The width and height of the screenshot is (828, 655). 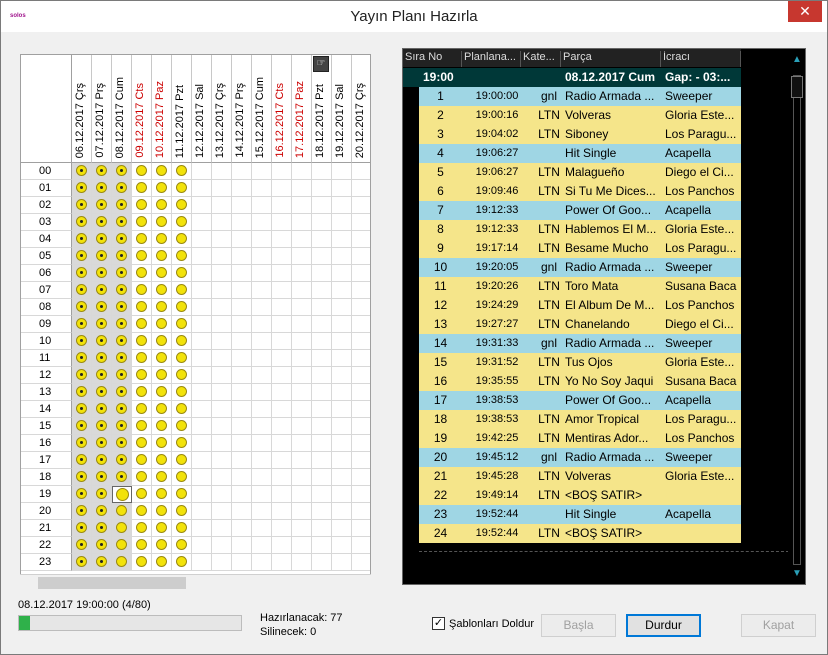 I want to click on playlist-row: 1 19:00:00 gnl Radio Armada ... Sweeper, so click(x=580, y=96).